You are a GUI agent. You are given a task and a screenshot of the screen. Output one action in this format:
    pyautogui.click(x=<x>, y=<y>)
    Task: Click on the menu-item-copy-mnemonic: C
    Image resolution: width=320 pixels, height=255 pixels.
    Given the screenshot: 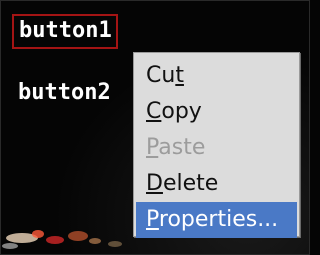 What is the action you would take?
    pyautogui.click(x=154, y=111)
    